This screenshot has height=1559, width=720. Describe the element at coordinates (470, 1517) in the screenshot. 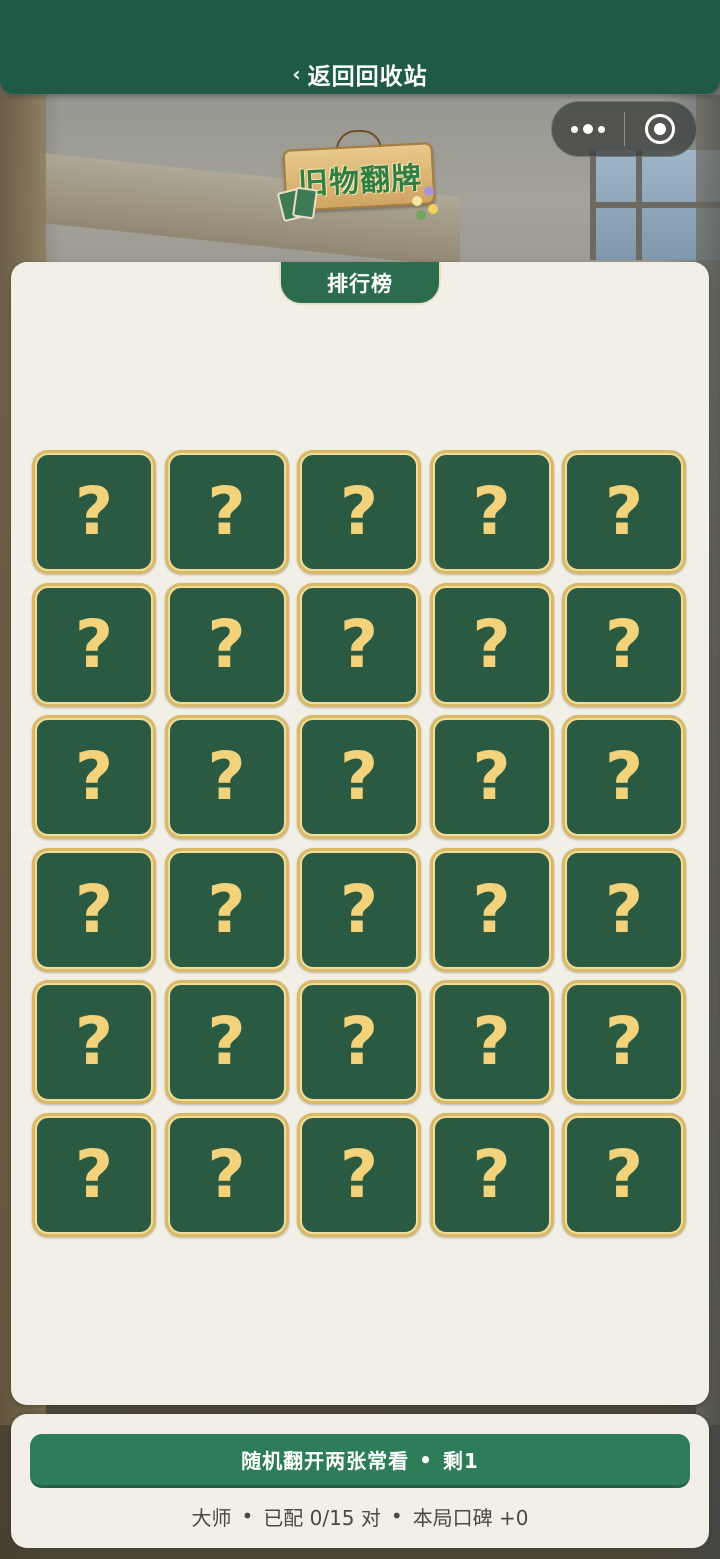

I see `reputation-score: 本局口碑 +0` at that location.